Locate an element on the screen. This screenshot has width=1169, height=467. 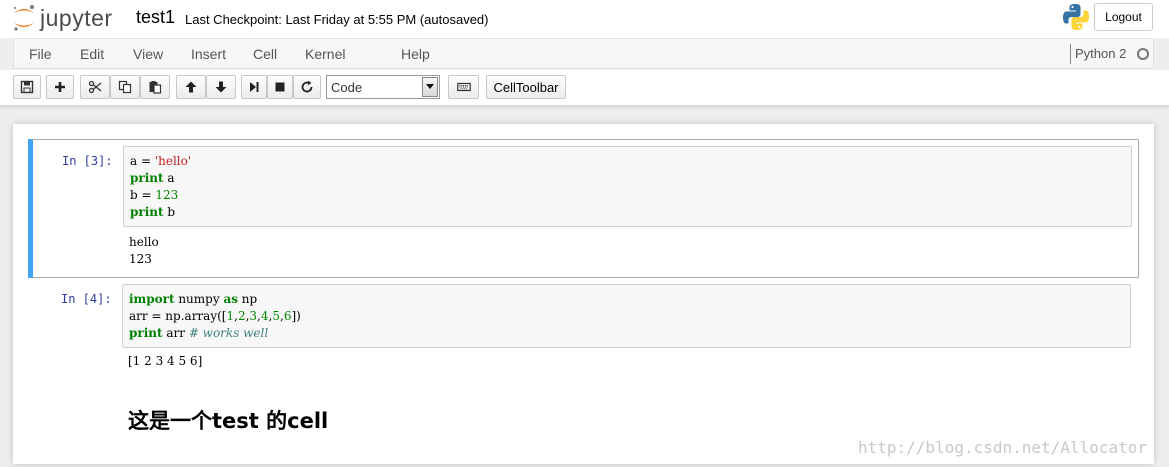
menu-edit: Edit is located at coordinates (92, 54).